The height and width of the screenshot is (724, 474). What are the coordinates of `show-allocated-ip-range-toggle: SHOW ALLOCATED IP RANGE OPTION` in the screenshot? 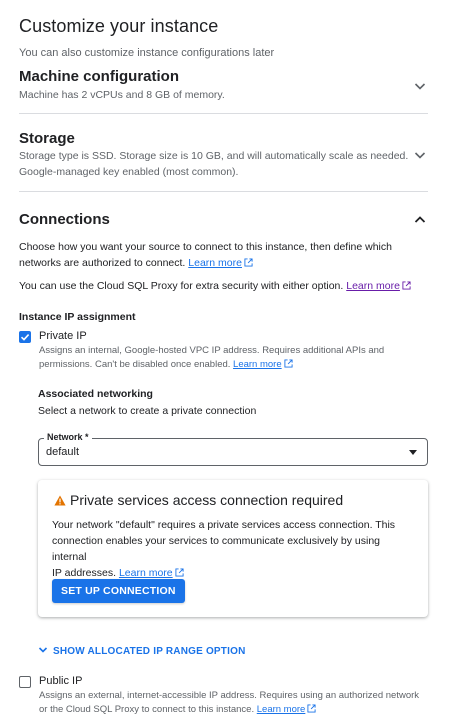 It's located at (141, 651).